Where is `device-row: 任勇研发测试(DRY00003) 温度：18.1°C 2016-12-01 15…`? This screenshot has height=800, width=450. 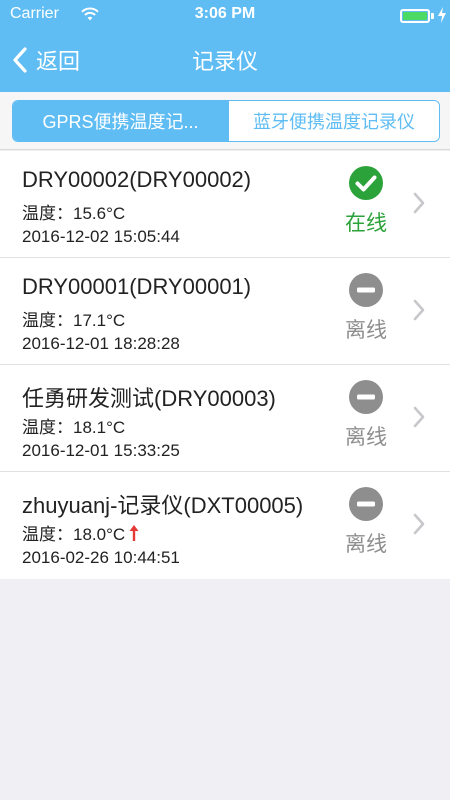 device-row: 任勇研发测试(DRY00003) 温度：18.1°C 2016-12-01 15… is located at coordinates (225, 418).